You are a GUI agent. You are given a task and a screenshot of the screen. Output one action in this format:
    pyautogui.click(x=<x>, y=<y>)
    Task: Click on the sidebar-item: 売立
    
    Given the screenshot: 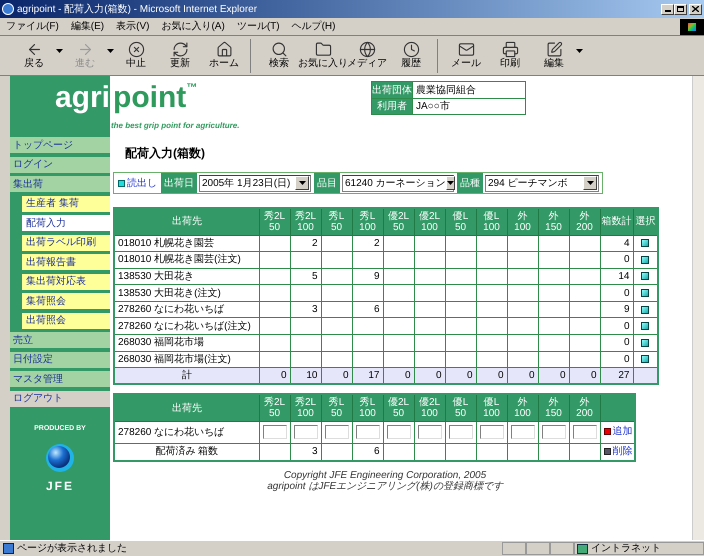 What is the action you would take?
    pyautogui.click(x=60, y=340)
    